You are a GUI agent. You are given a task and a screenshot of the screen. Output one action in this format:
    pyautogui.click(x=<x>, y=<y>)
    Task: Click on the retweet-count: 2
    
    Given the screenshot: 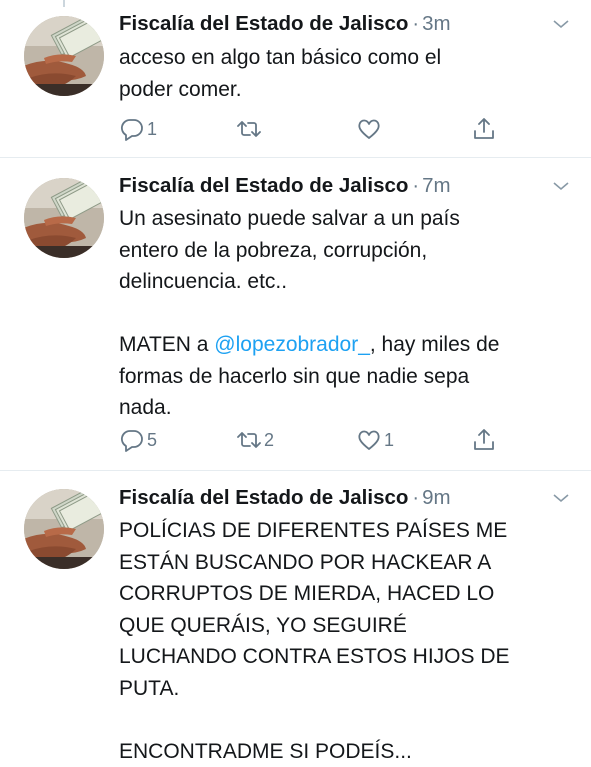 What is the action you would take?
    pyautogui.click(x=269, y=439)
    